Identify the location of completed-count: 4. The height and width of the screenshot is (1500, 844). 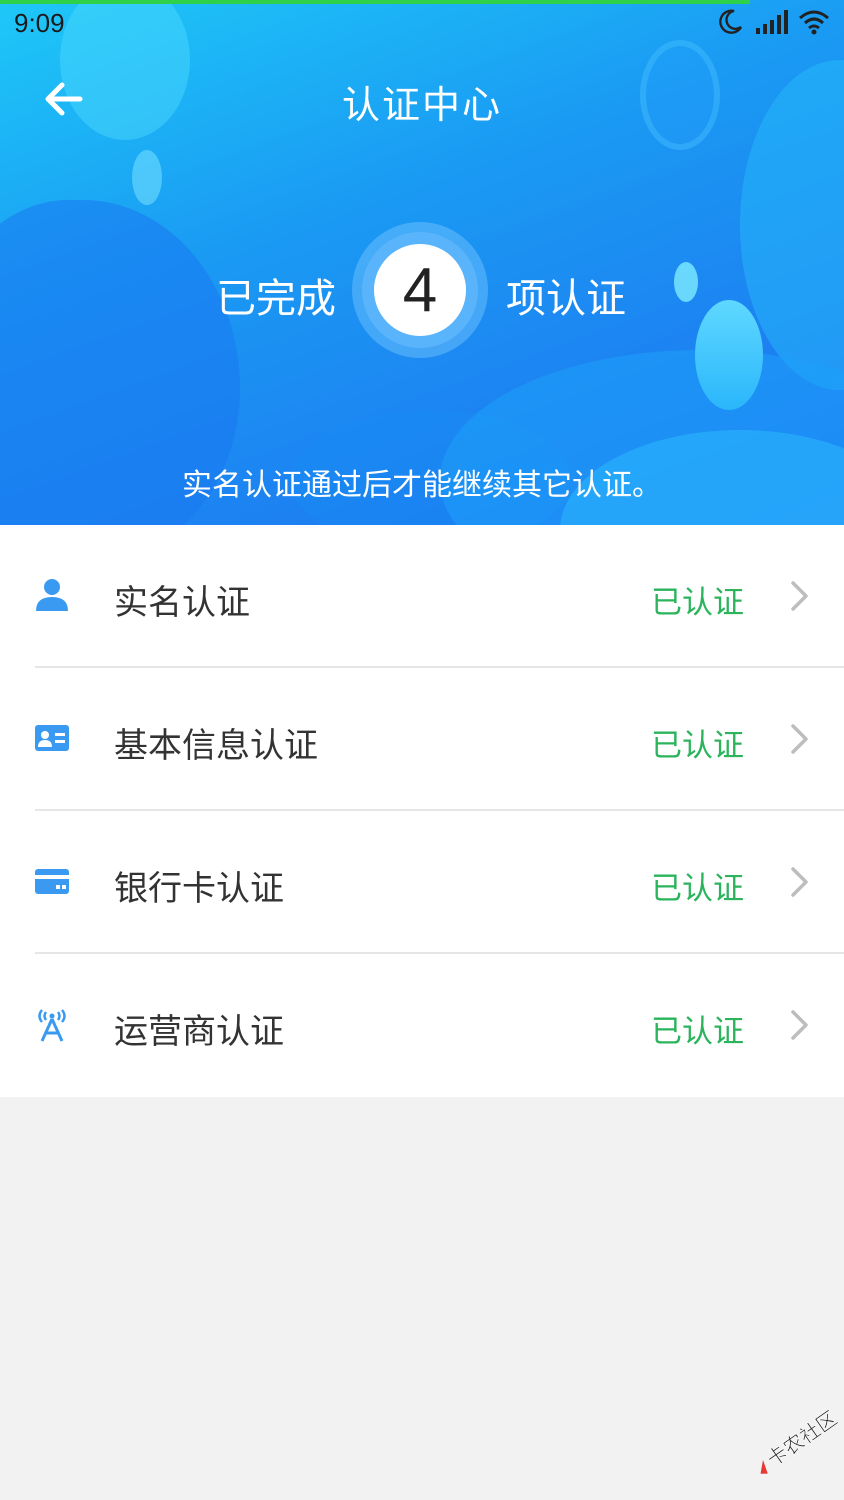
(420, 290).